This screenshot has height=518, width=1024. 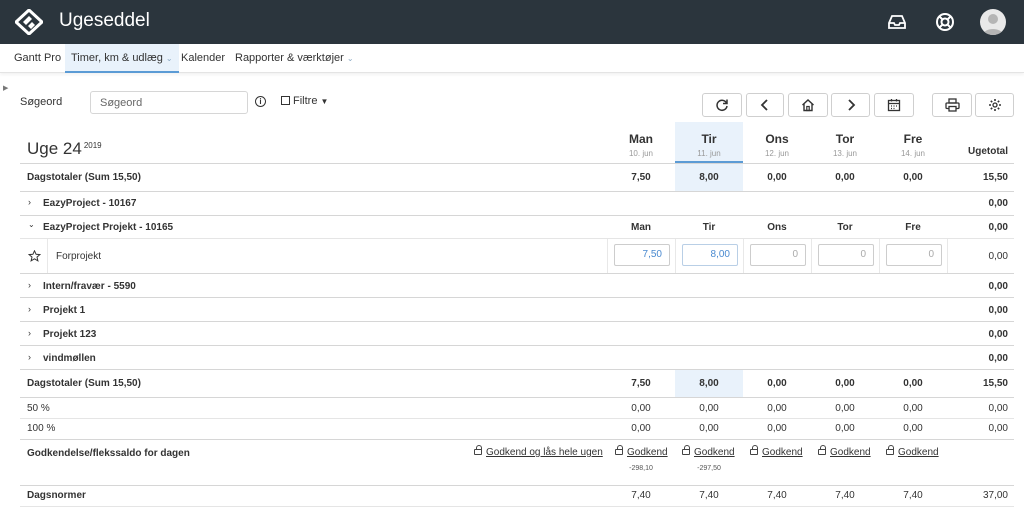 What do you see at coordinates (642, 255) in the screenshot?
I see `hour-input-mon: 7,50` at bounding box center [642, 255].